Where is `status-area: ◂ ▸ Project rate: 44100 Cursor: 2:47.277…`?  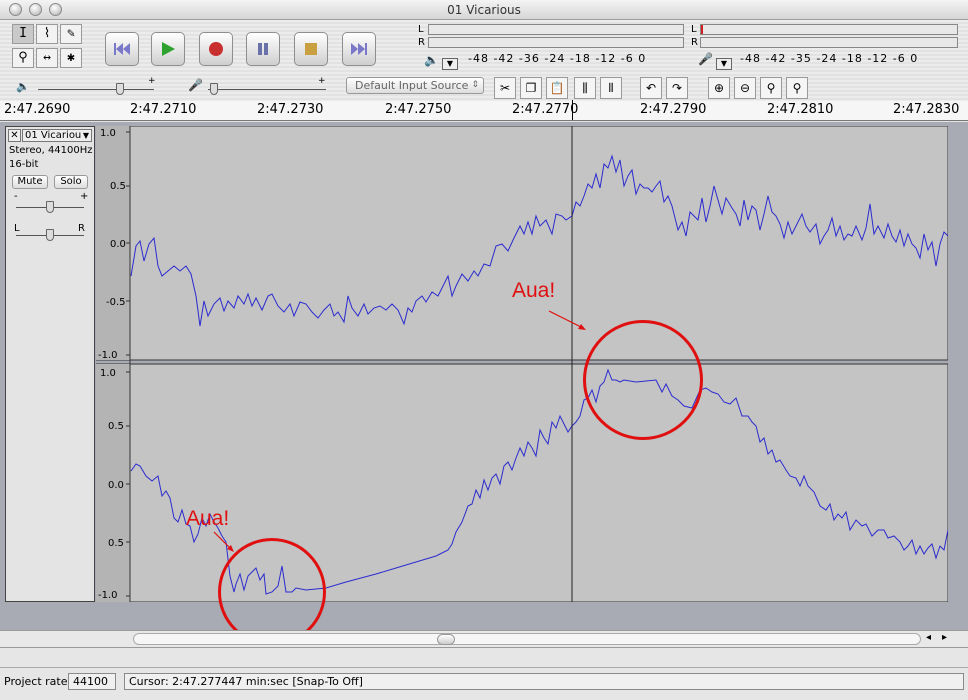
status-area: ◂ ▸ Project rate: 44100 Cursor: 2:47.277… is located at coordinates (484, 665).